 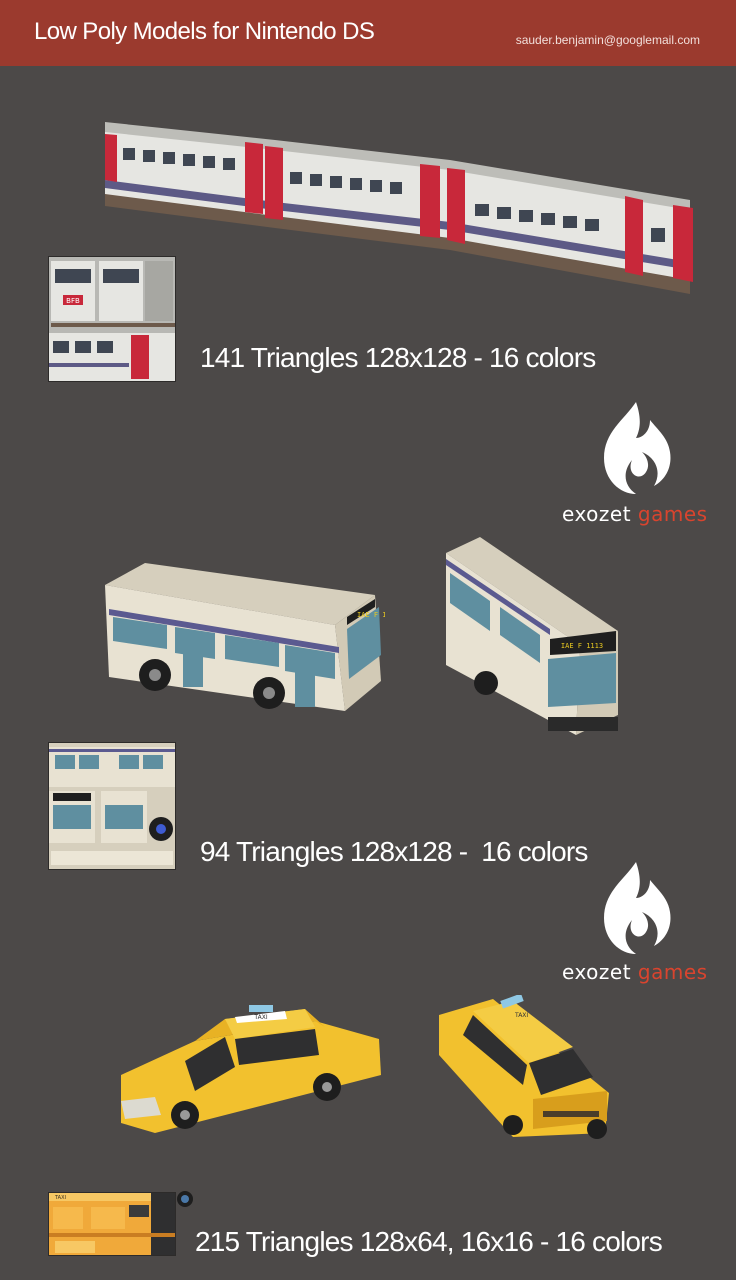 I want to click on page-title: Low Poly Models for Nintendo DS, so click(x=204, y=31).